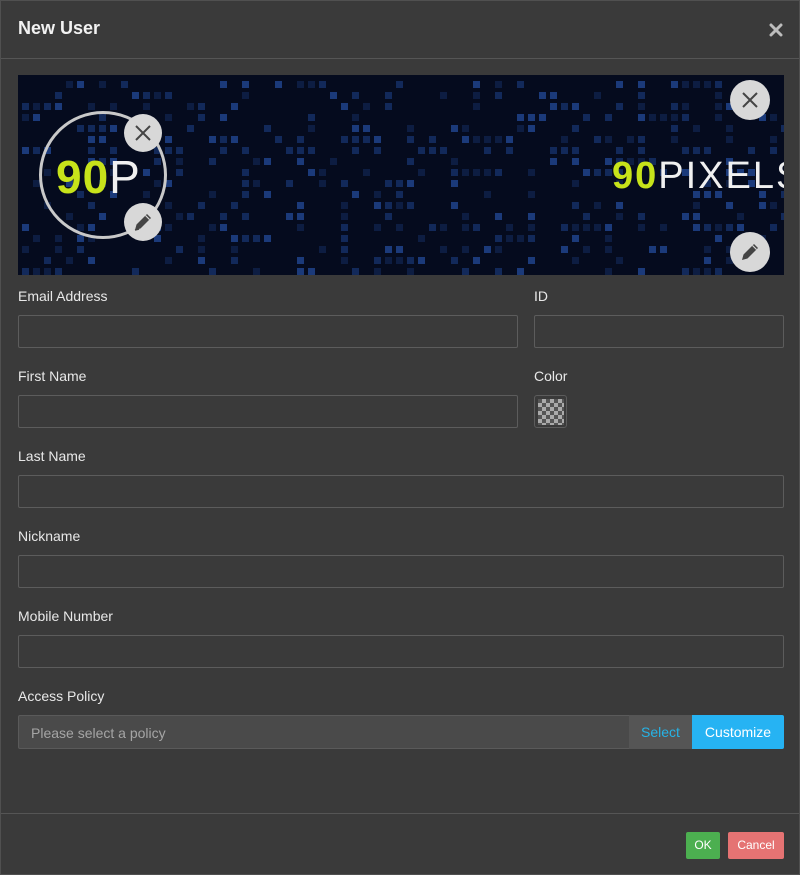  Describe the element at coordinates (635, 176) in the screenshot. I see `banner-logo-lime: 90` at that location.